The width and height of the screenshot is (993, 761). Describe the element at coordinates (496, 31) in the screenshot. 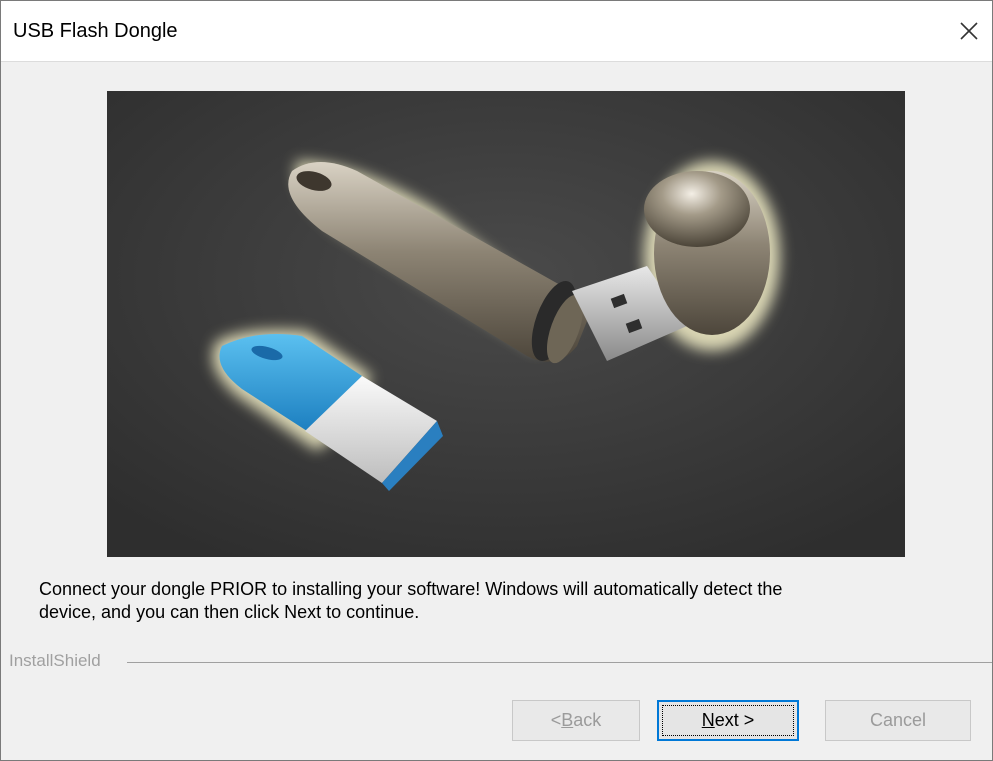

I see `title-bar: USB Flash Dongle` at that location.